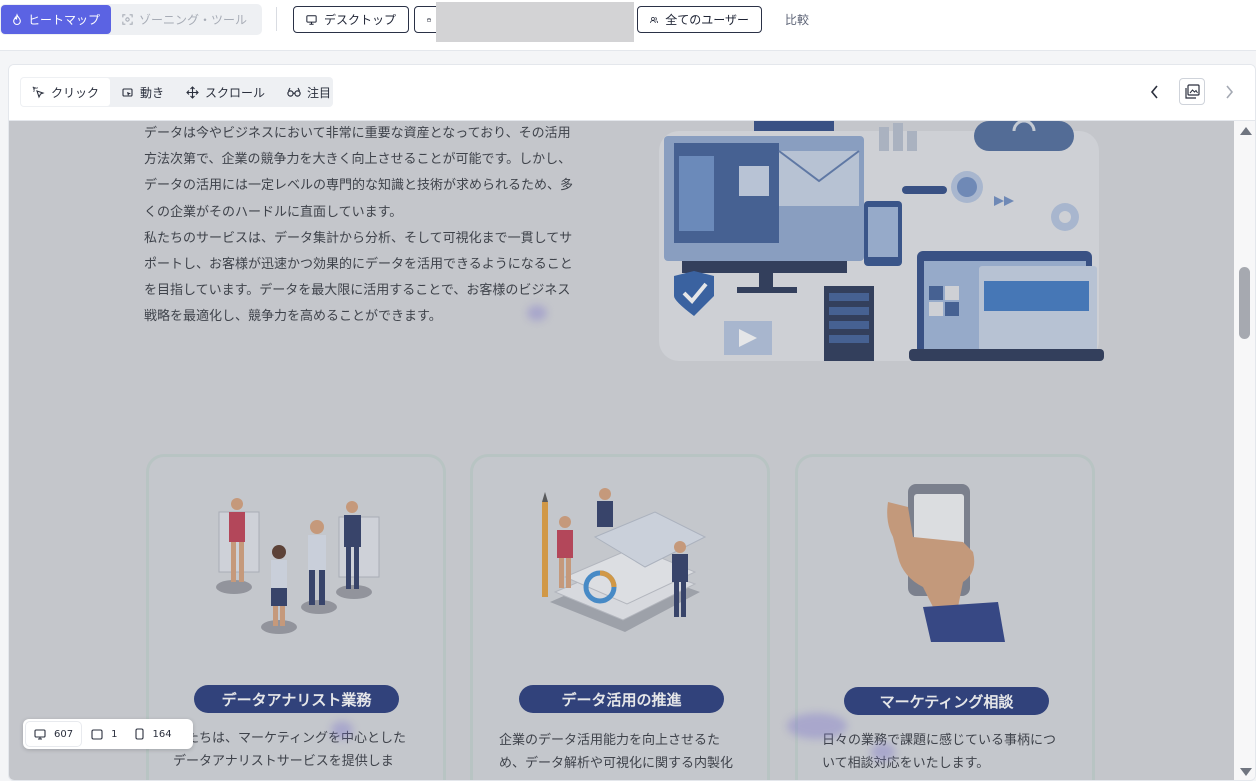  What do you see at coordinates (64, 734) in the screenshot?
I see `device-desktop-count: 607` at bounding box center [64, 734].